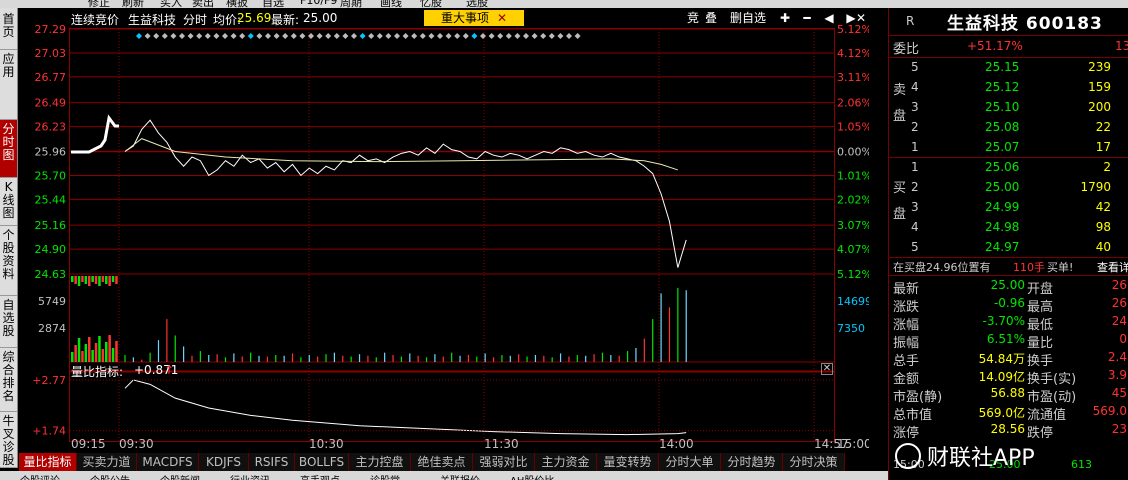 This screenshot has height=480, width=1128. I want to click on indicator-tab-11: 分时大单, so click(690, 462).